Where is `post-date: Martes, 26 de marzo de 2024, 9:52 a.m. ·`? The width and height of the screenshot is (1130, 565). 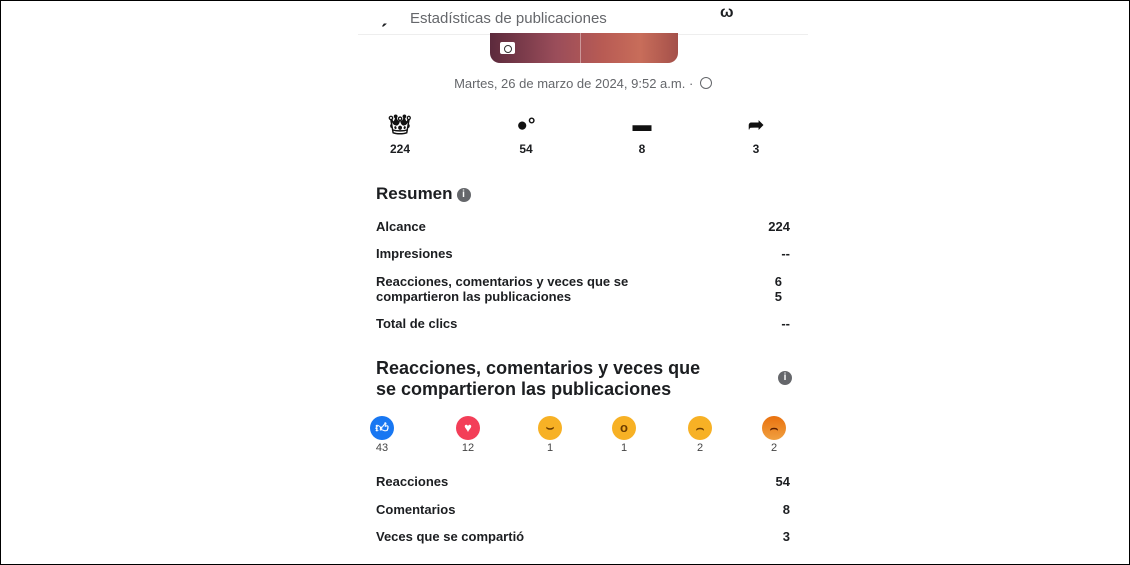
post-date: Martes, 26 de marzo de 2024, 9:52 a.m. · is located at coordinates (583, 83).